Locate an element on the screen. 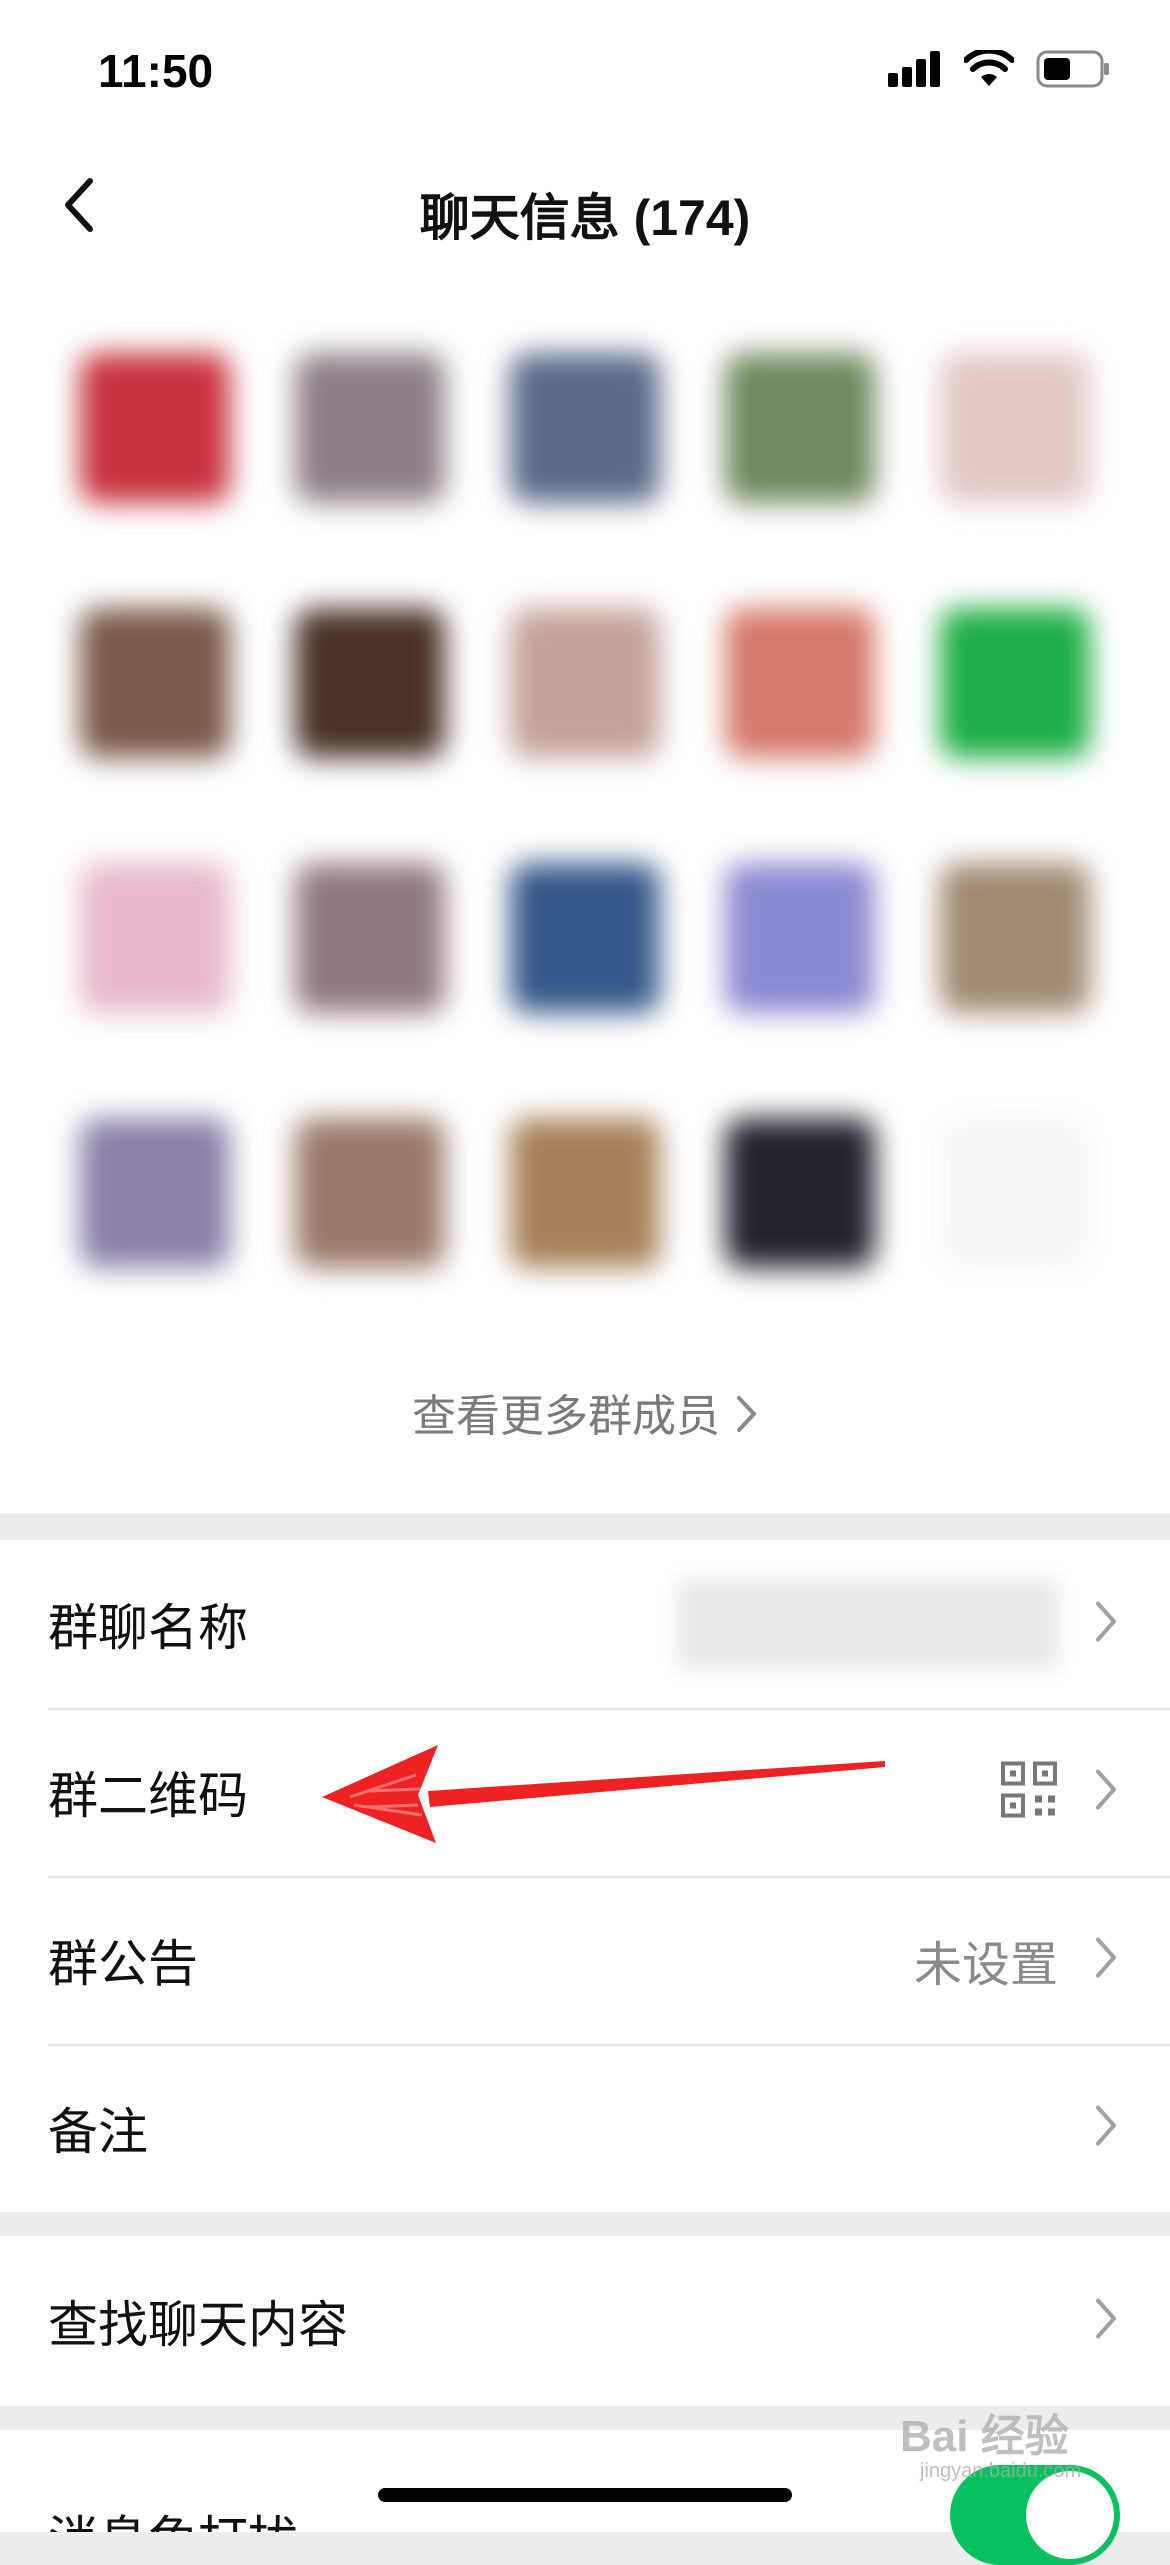 Image resolution: width=1170 pixels, height=2565 pixels. group-qr-code-label: 群二维码 is located at coordinates (148, 1796).